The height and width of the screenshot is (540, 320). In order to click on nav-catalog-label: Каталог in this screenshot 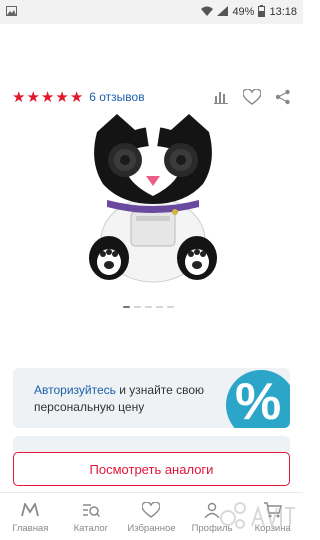, I will do `click(91, 528)`.